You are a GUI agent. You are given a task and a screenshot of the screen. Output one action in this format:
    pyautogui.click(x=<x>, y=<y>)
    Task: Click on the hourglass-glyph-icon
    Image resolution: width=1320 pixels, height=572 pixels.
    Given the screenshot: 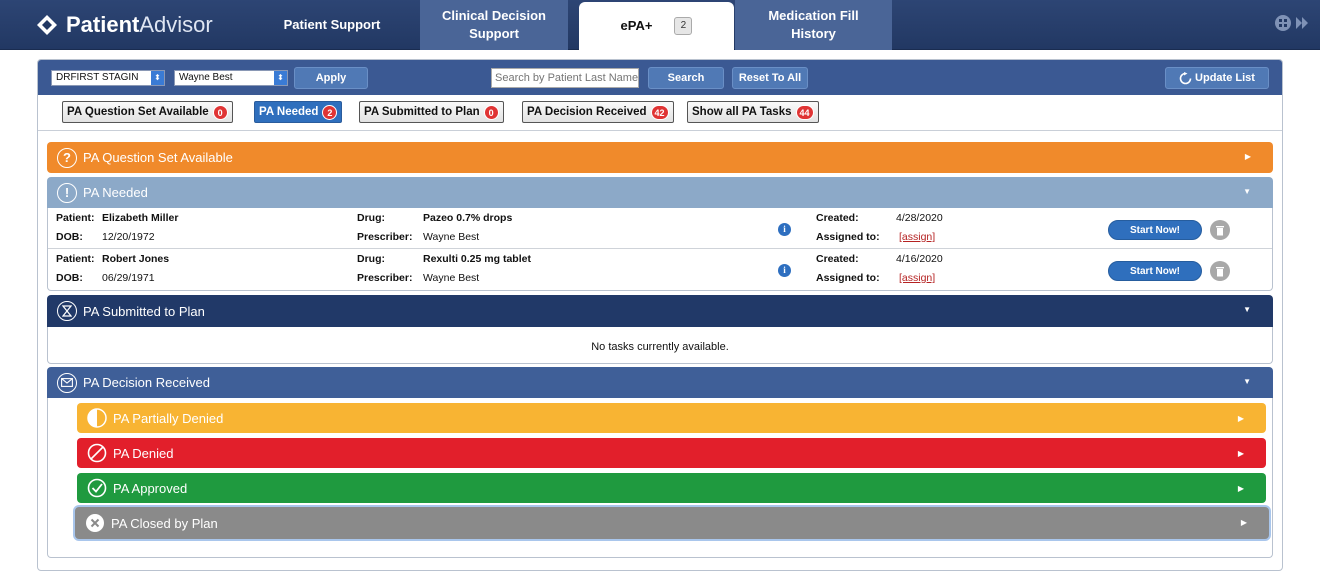 What is the action you would take?
    pyautogui.click(x=67, y=311)
    